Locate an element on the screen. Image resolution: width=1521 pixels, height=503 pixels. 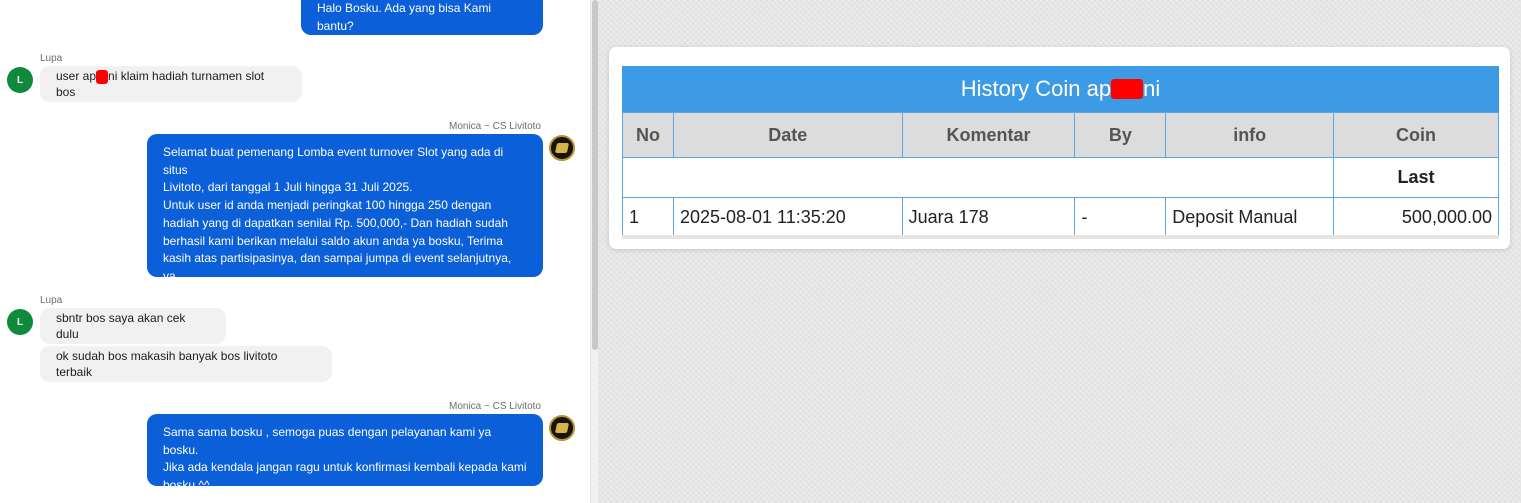
cell-komentar: Juara 178 is located at coordinates (988, 217).